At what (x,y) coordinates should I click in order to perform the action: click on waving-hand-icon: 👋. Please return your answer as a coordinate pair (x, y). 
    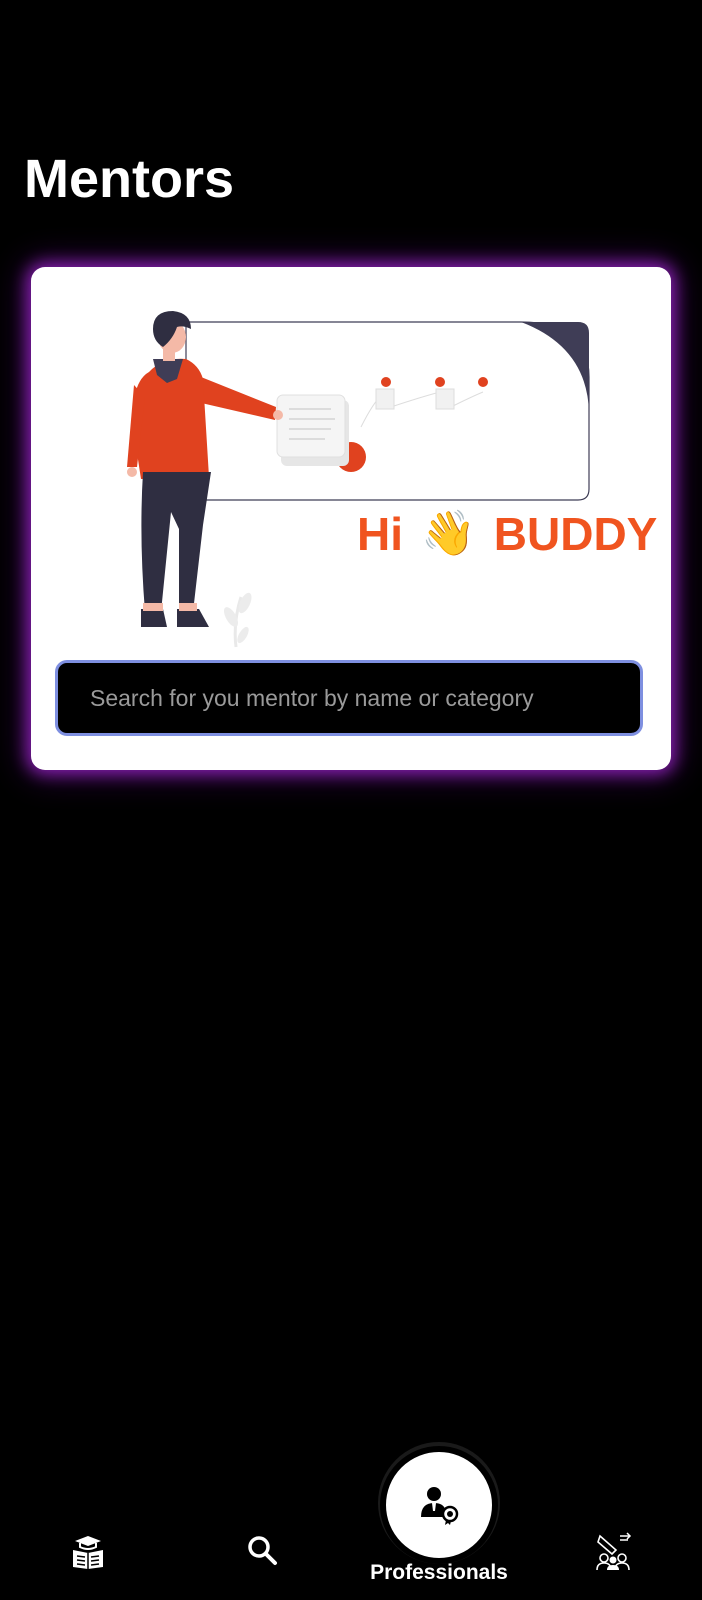
    Looking at the image, I should click on (448, 533).